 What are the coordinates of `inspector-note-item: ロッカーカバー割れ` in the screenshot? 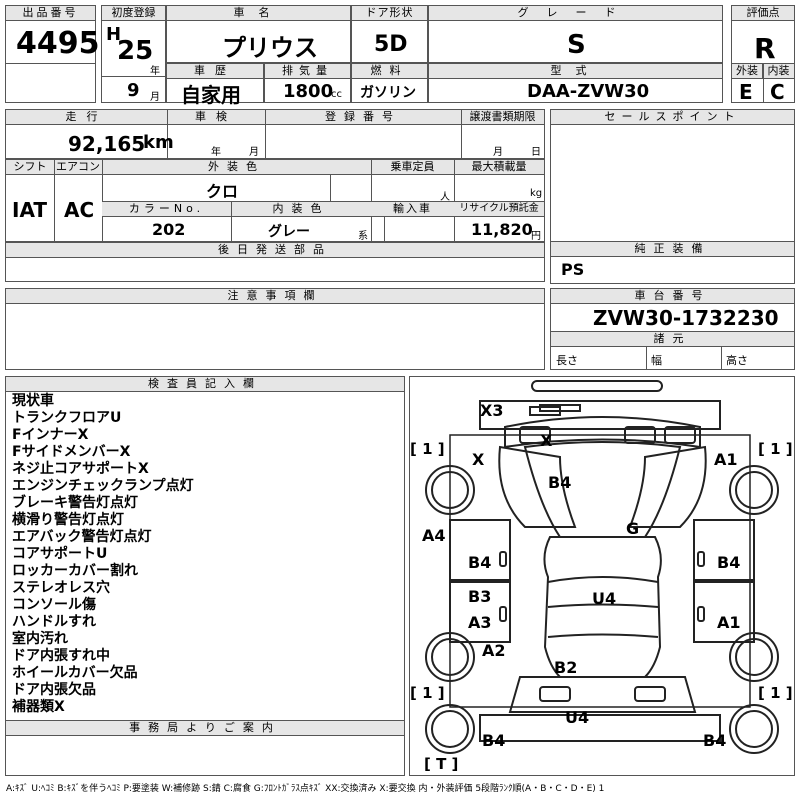 It's located at (75, 571).